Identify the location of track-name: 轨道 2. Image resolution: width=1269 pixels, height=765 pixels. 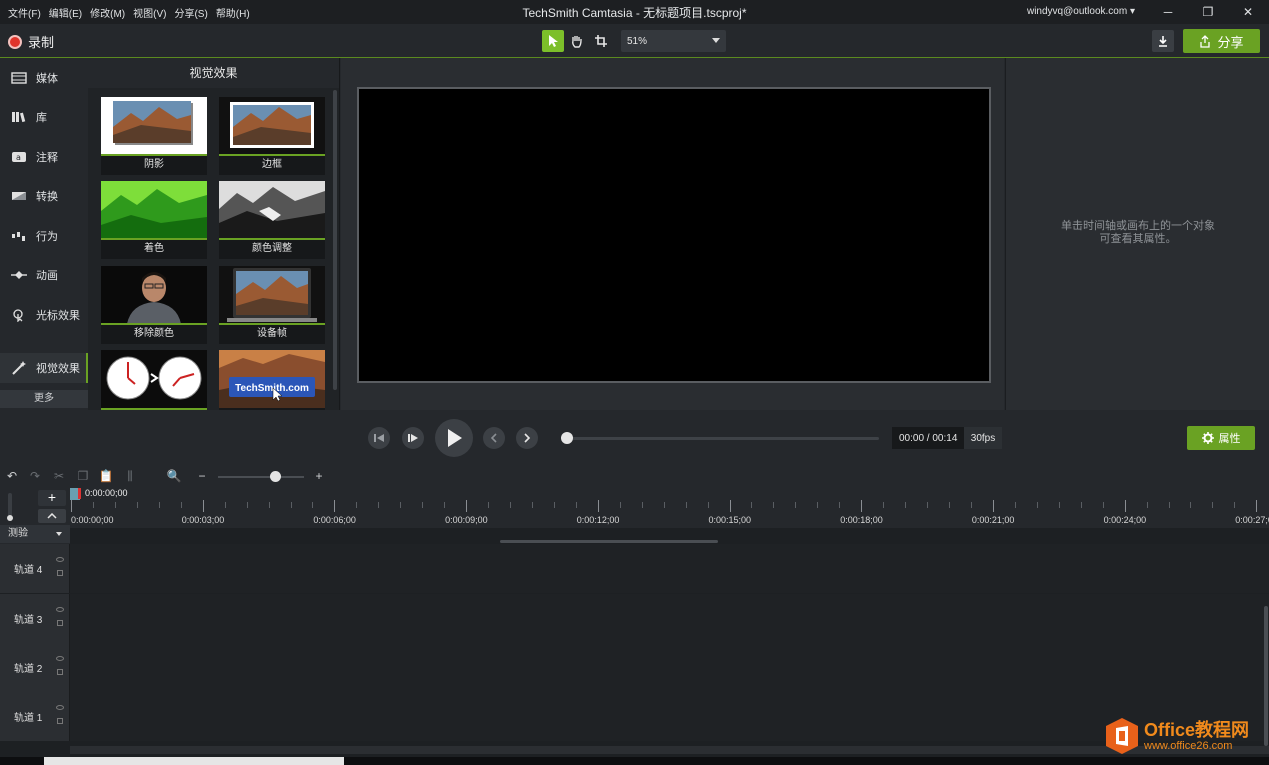
(28, 669).